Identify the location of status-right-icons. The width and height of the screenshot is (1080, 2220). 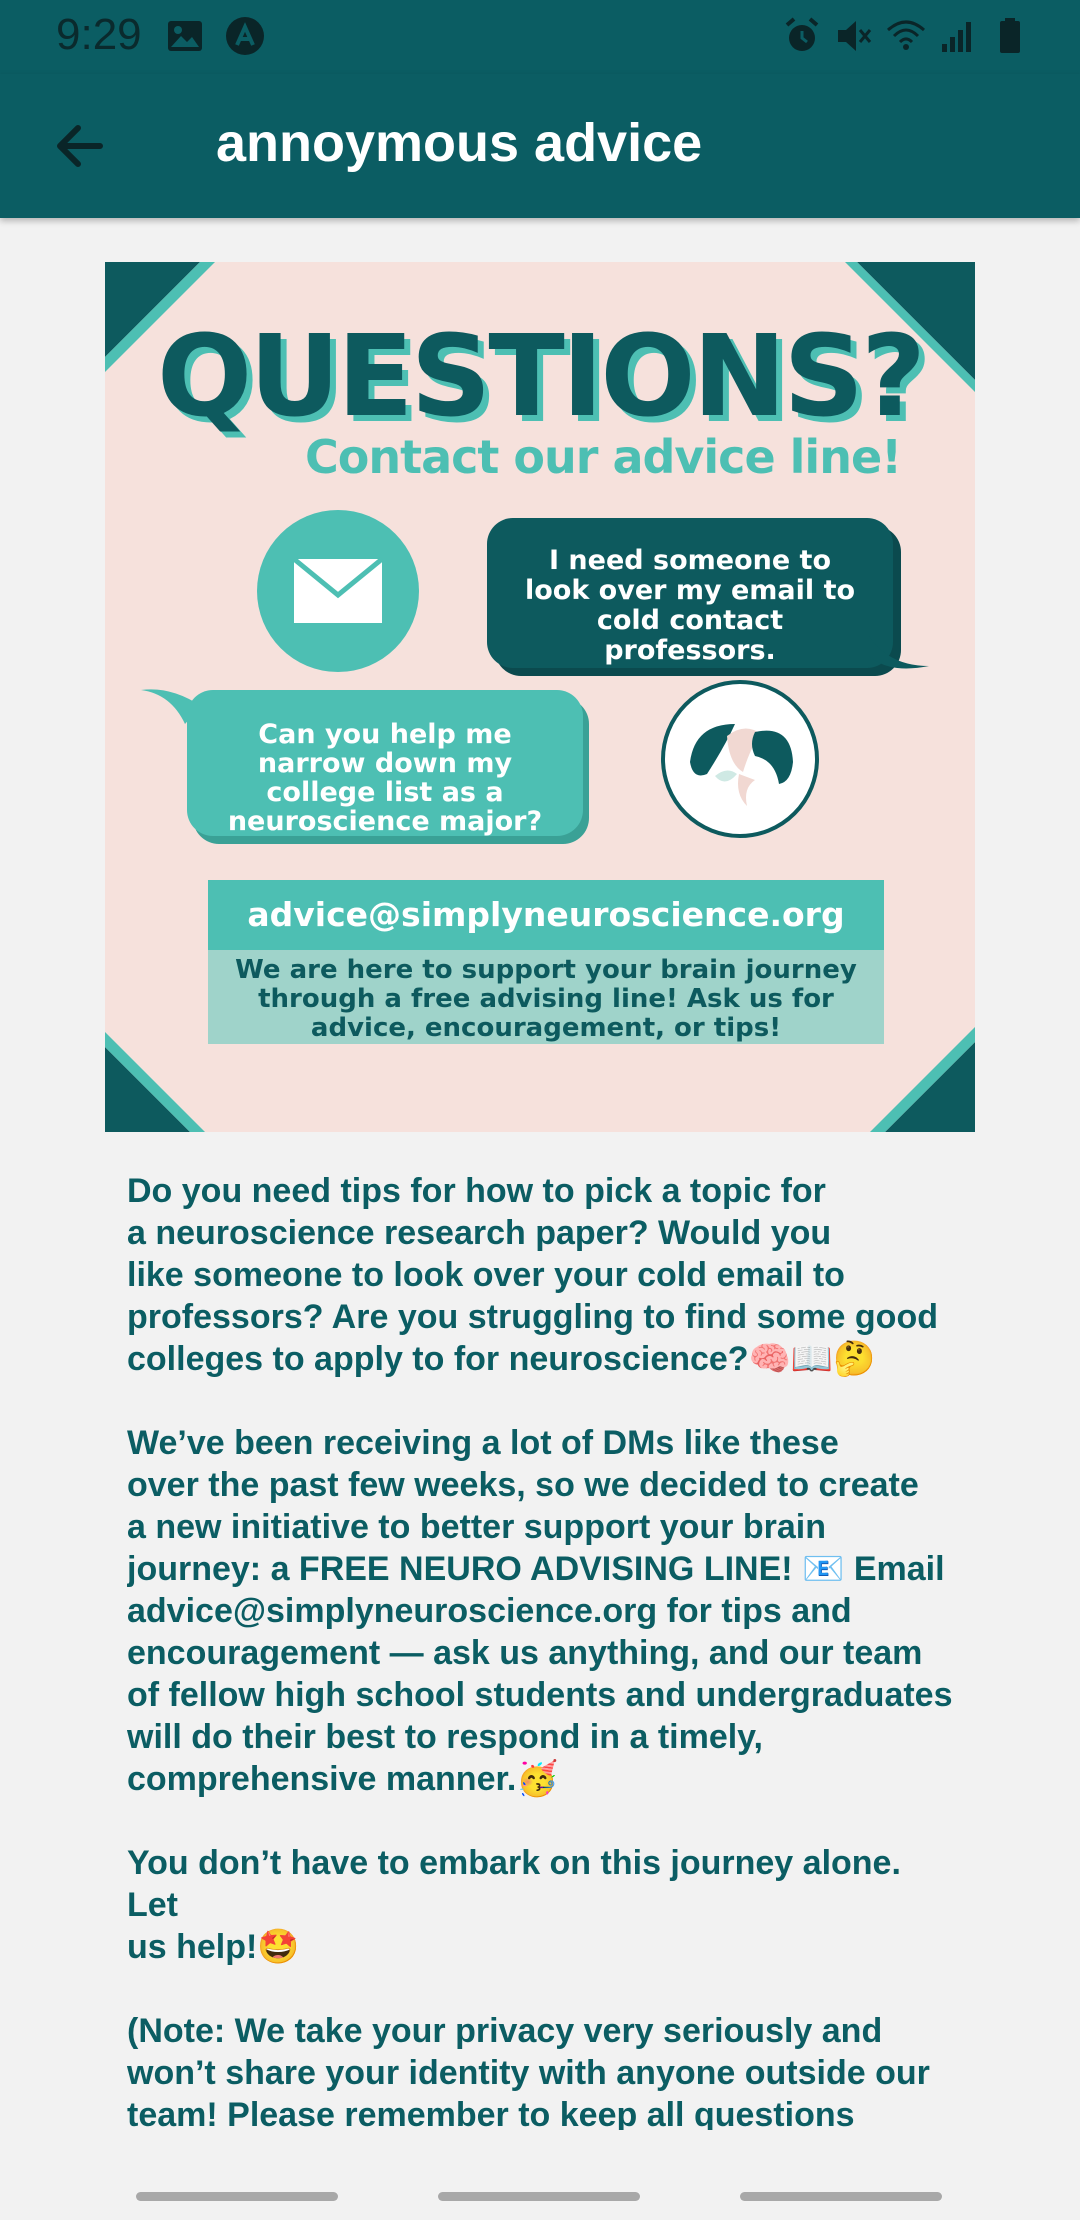
(906, 36).